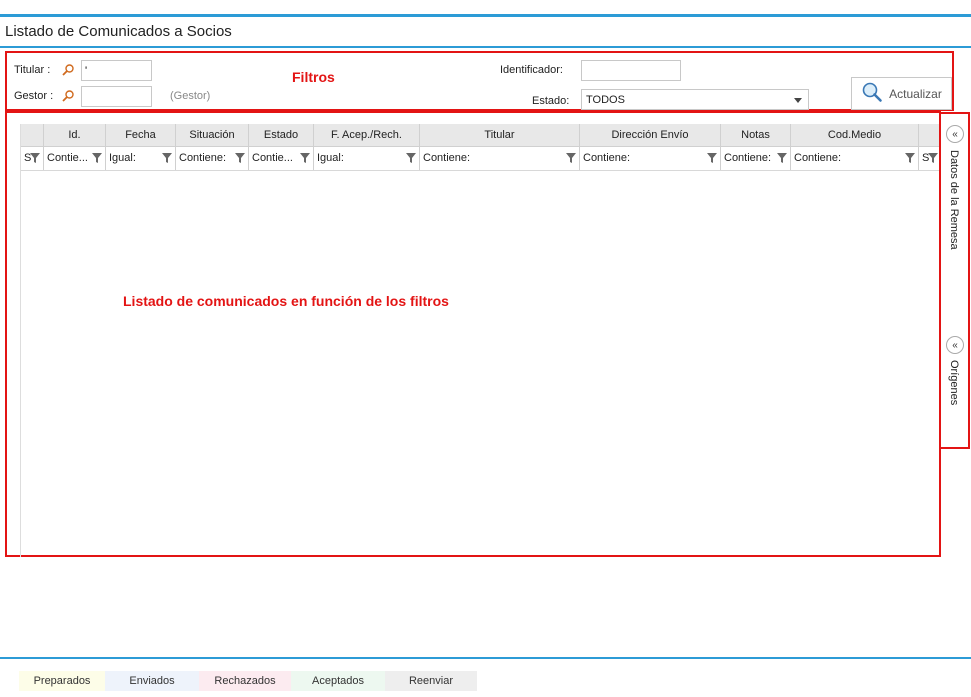  Describe the element at coordinates (915, 93) in the screenshot. I see `refresh-button-label: Actualizar` at that location.